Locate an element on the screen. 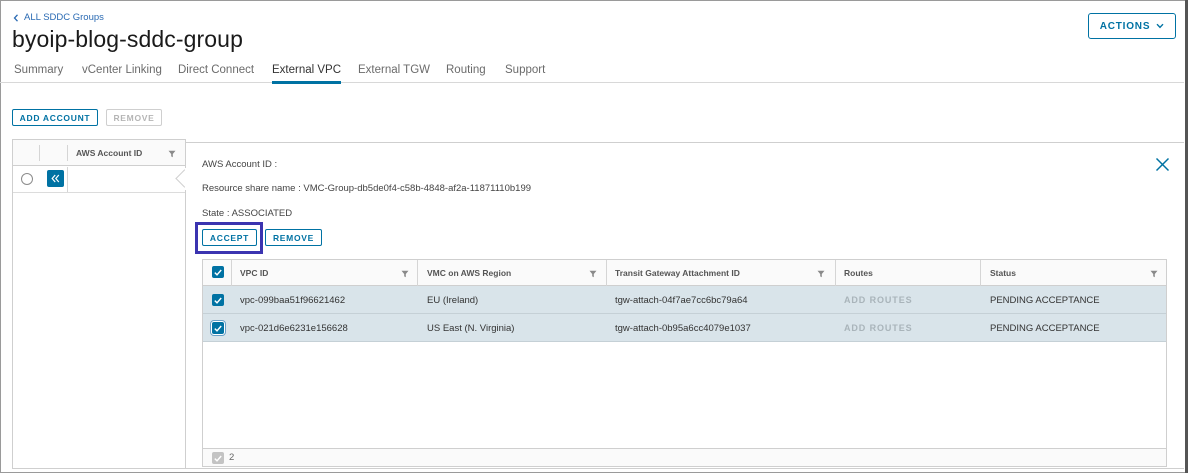 The image size is (1188, 473). add-account-button: ADD ACCOUNT is located at coordinates (55, 117).